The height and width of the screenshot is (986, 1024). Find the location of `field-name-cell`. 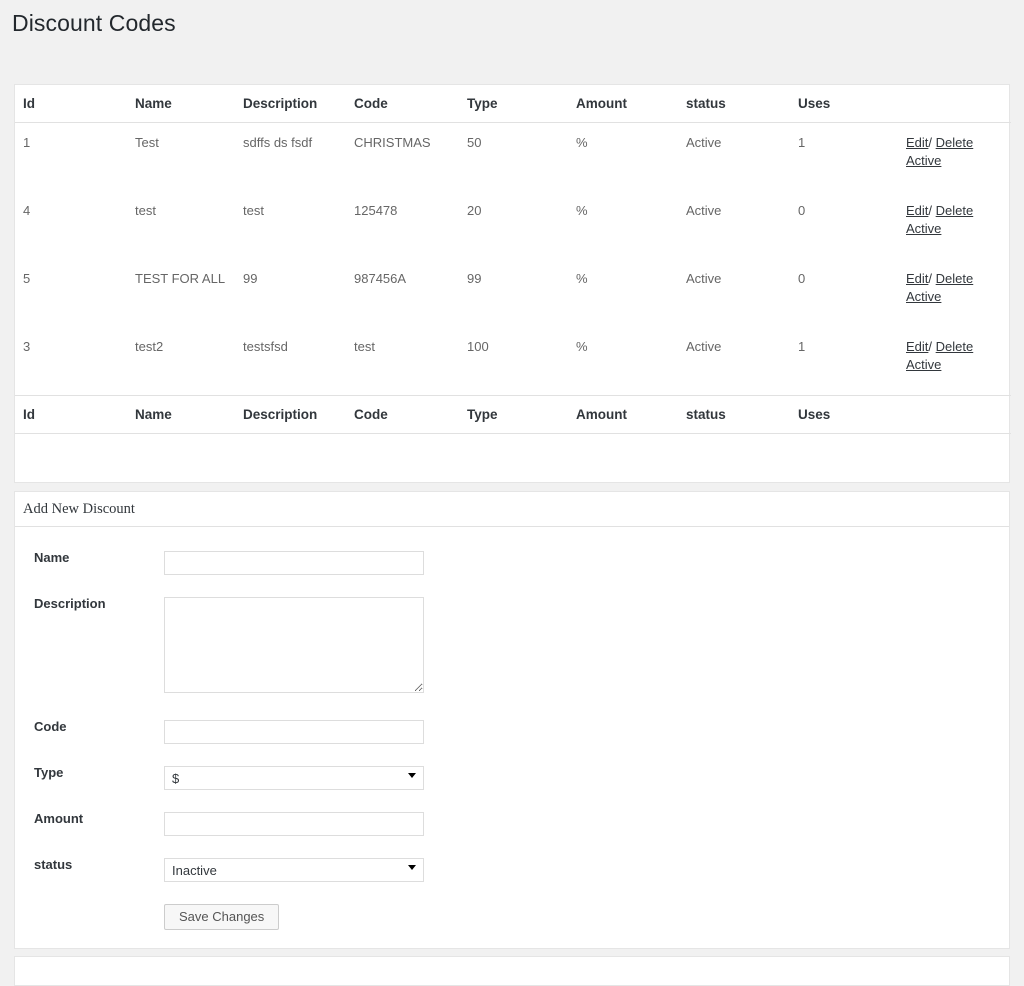

field-name-cell is located at coordinates (586, 562).